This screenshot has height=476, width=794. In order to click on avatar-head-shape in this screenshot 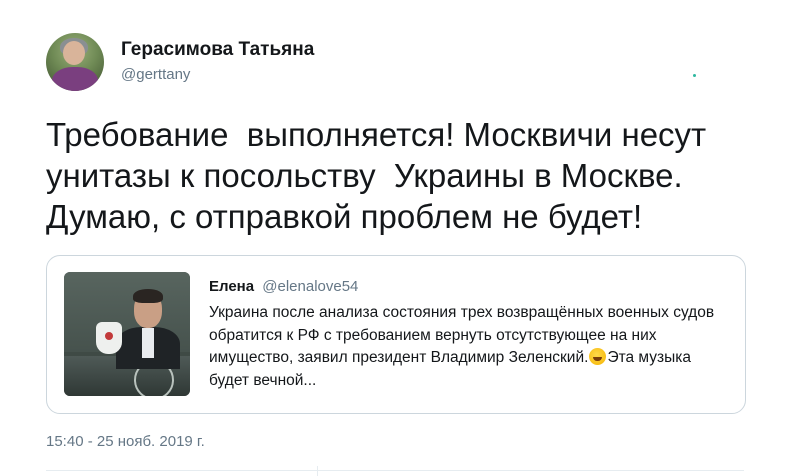, I will do `click(74, 53)`.